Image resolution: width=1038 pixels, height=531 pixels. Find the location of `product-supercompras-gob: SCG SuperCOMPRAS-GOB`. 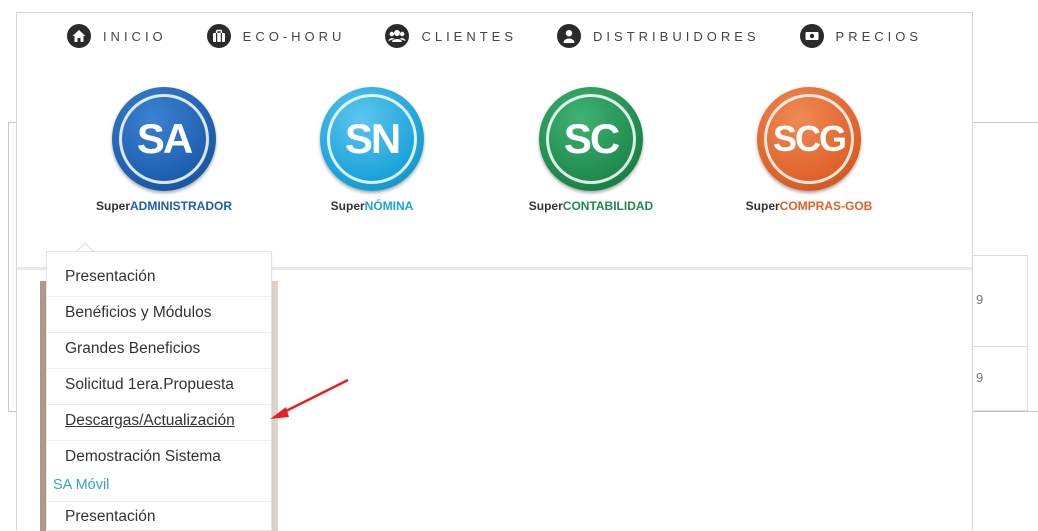

product-supercompras-gob: SCG SuperCOMPRAS-GOB is located at coordinates (809, 150).